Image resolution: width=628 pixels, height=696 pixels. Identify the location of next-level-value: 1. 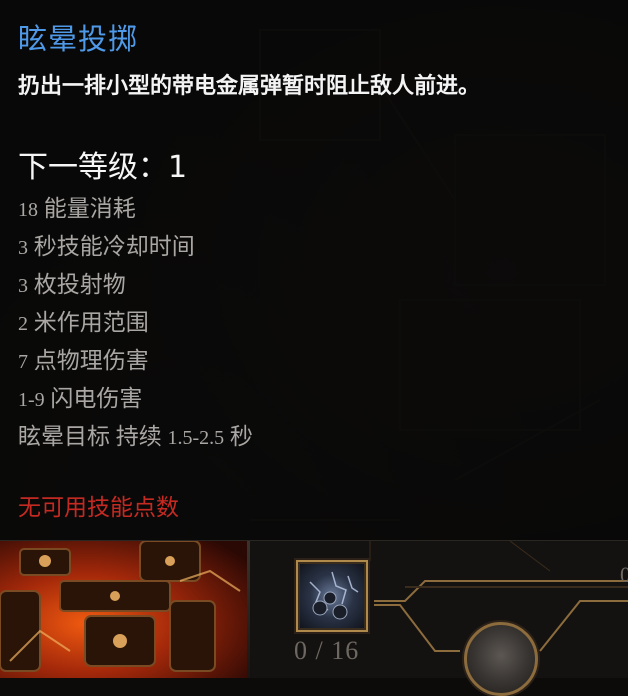
(178, 167).